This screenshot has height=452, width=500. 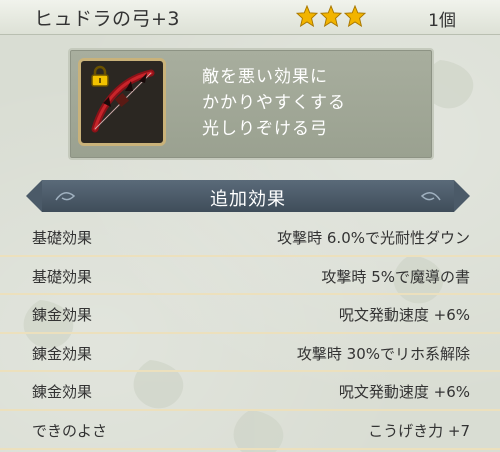 I want to click on section-title: 追加効果, so click(x=248, y=199).